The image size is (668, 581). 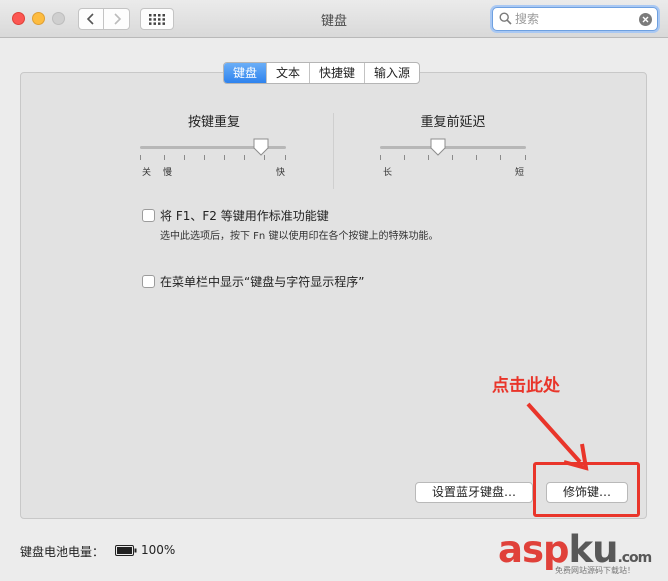 What do you see at coordinates (645, 19) in the screenshot?
I see `clear-search-icon` at bounding box center [645, 19].